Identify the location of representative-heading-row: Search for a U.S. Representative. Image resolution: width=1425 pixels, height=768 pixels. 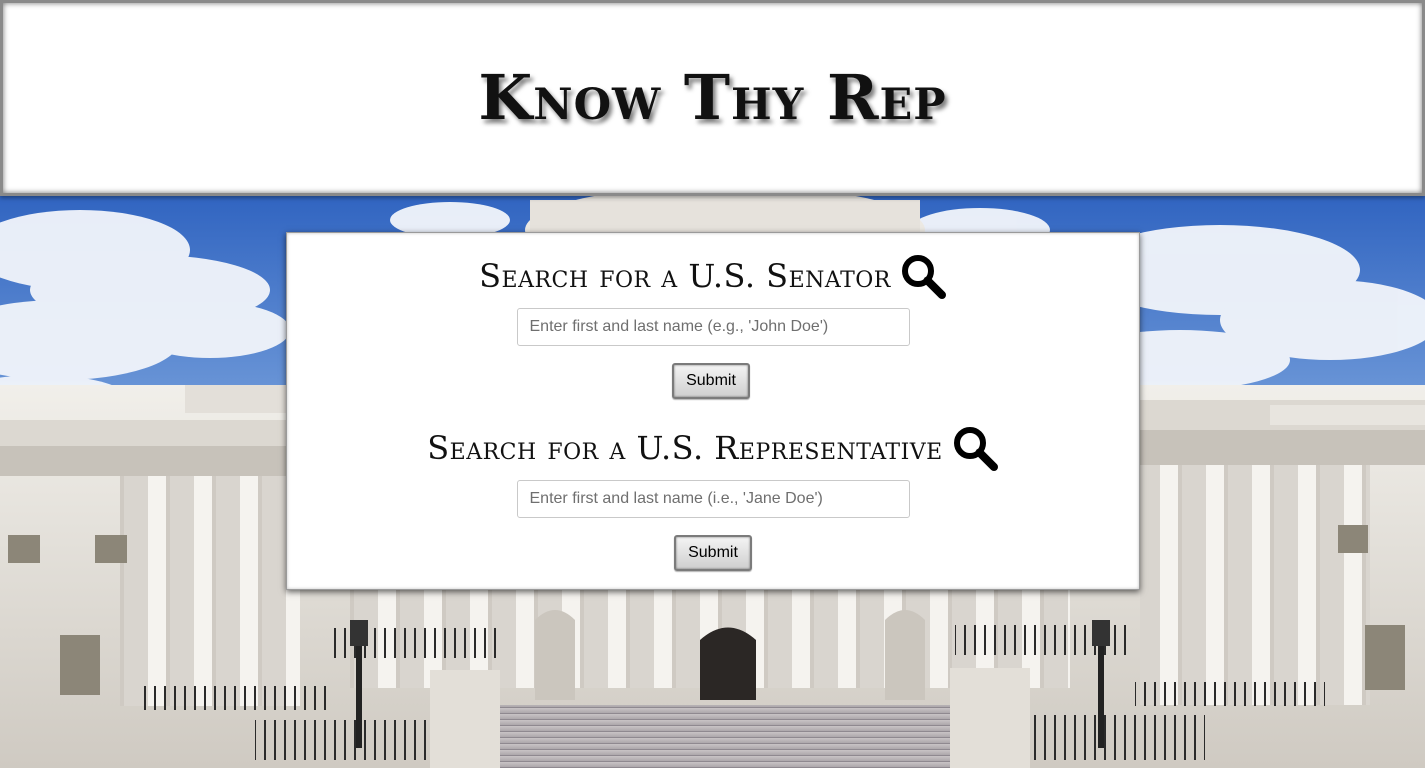
(712, 448).